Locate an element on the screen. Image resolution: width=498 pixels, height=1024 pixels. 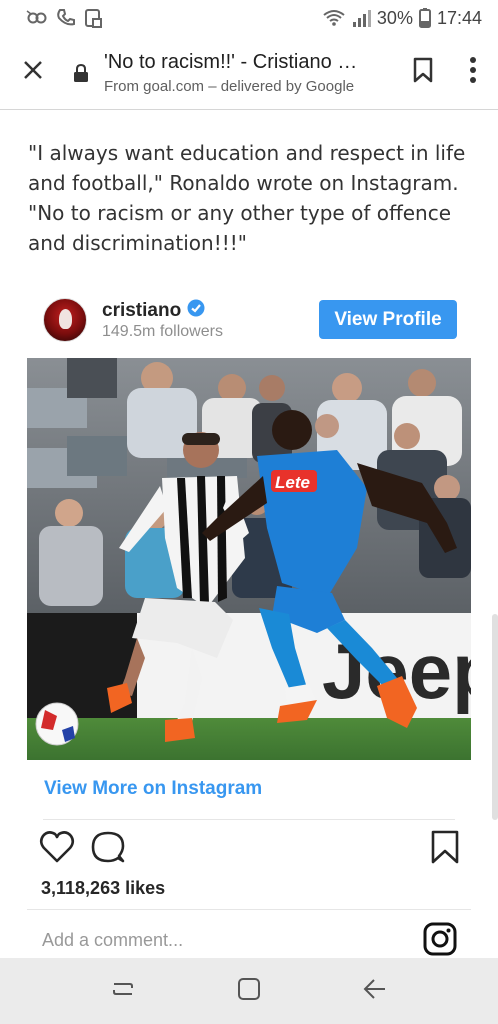
instagram-logo-icon is located at coordinates (440, 941).